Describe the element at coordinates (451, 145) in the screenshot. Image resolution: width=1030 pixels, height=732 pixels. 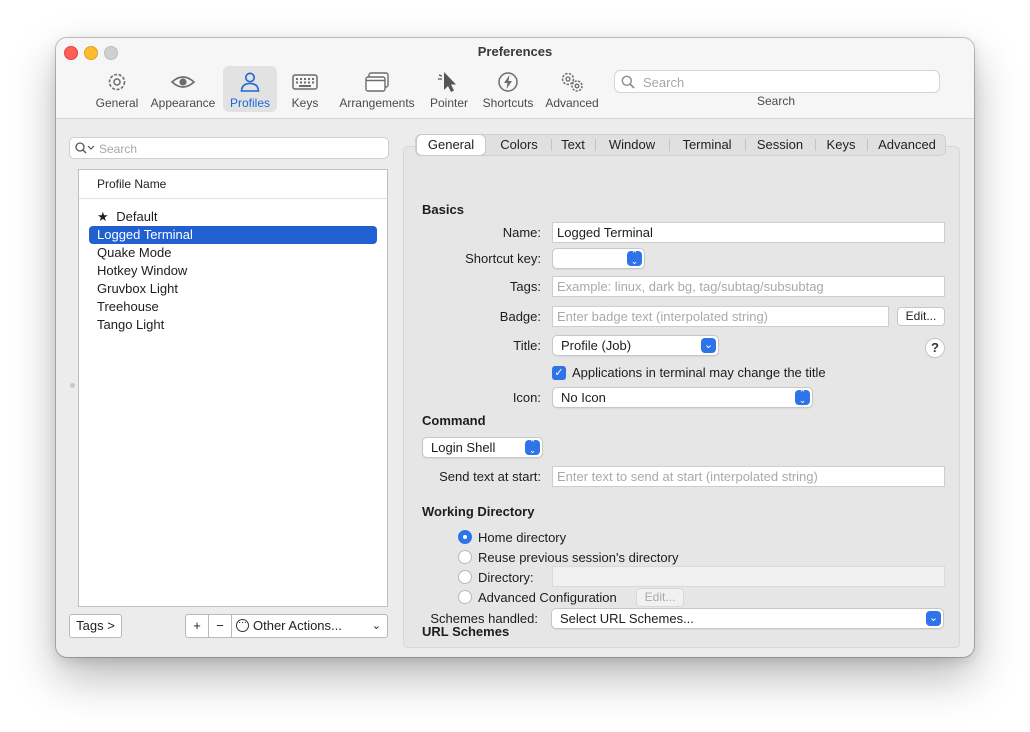
I see `tab-general: General` at that location.